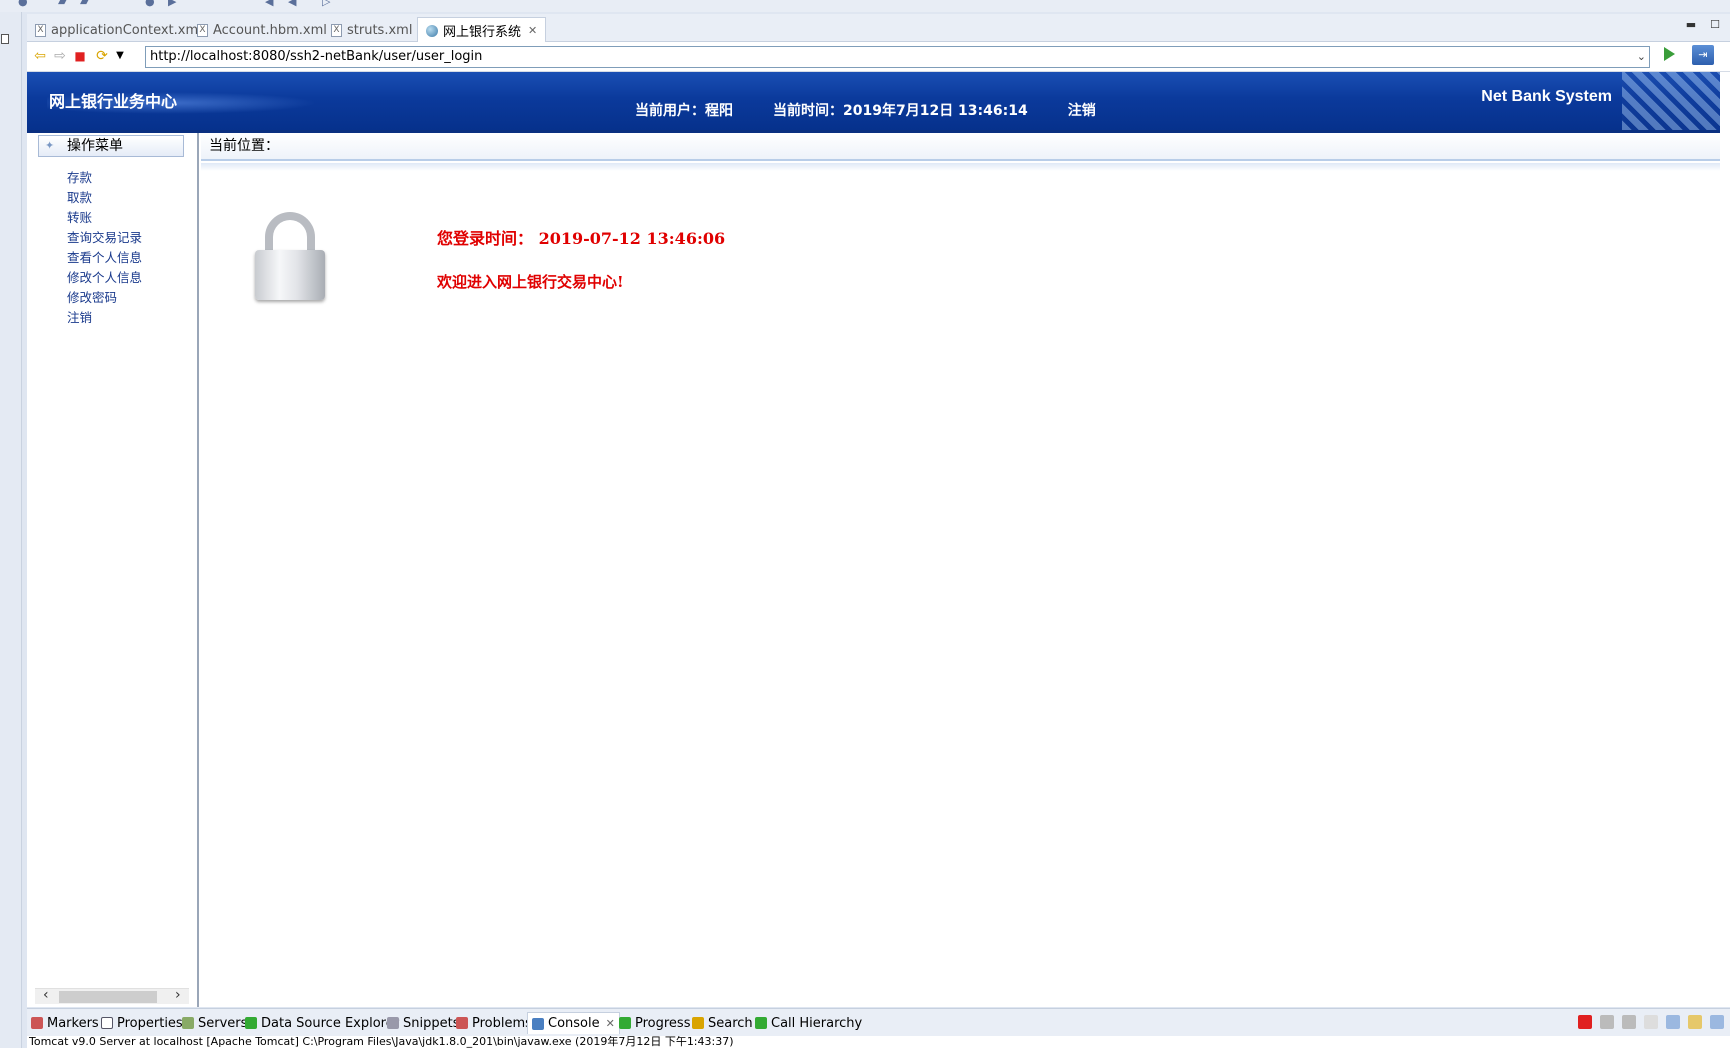  I want to click on menu-item-withdraw: 取款, so click(104, 198).